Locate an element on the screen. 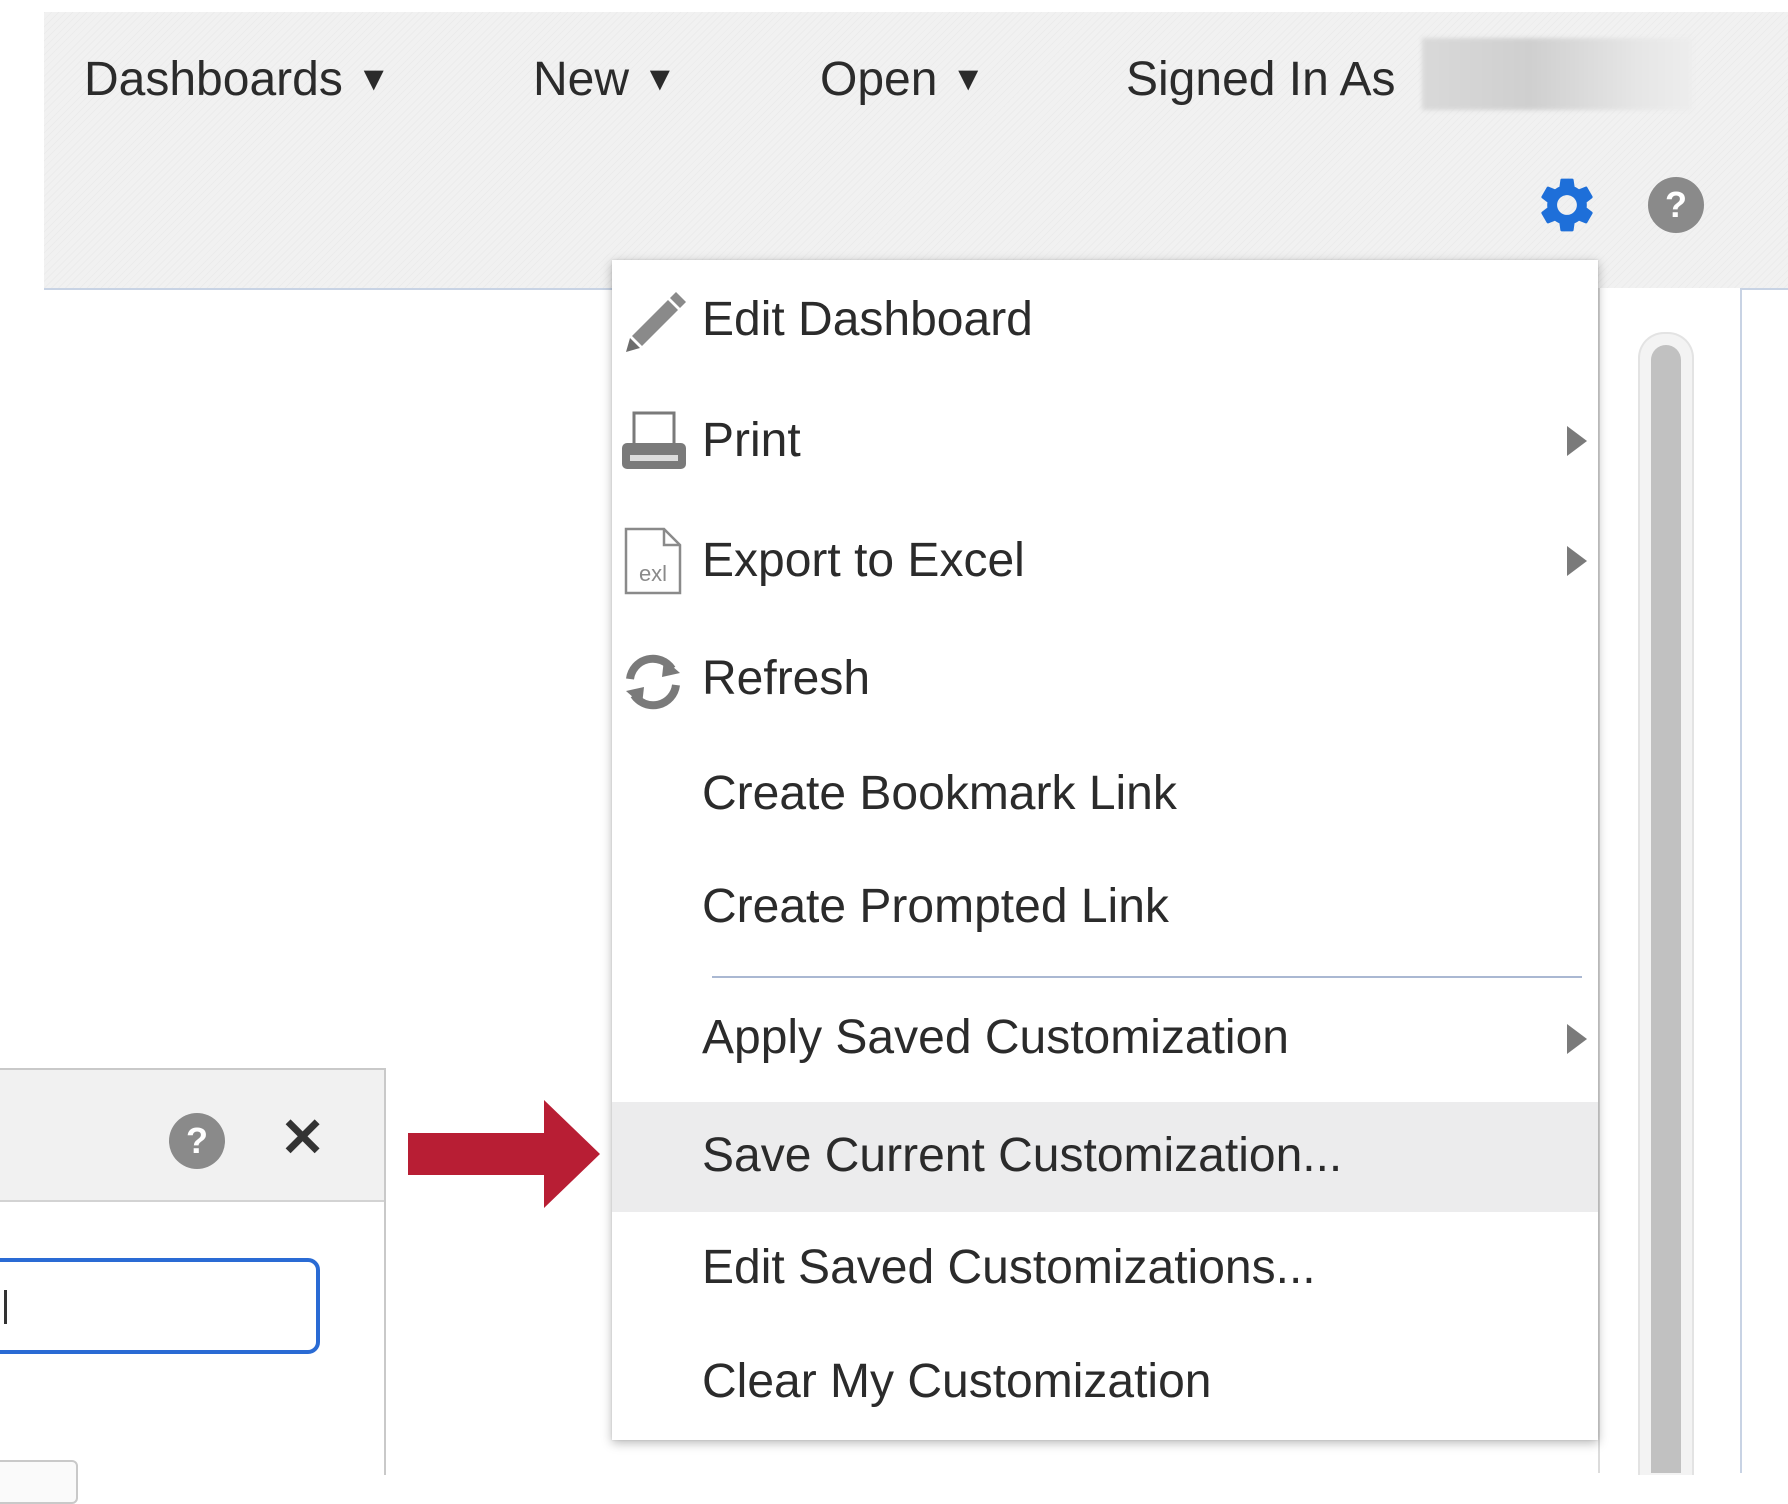 This screenshot has width=1788, height=1504. nav-new-menu: New ▼ is located at coordinates (605, 81).